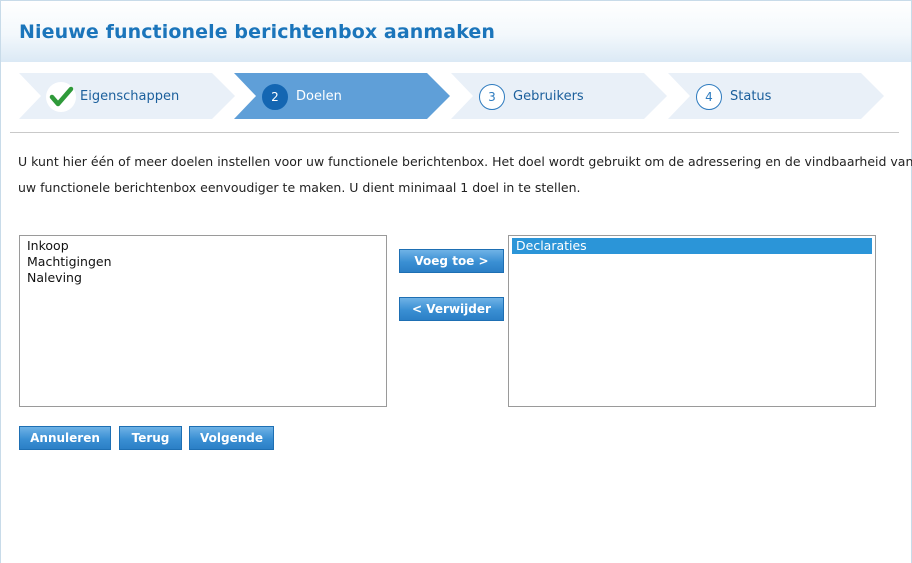  What do you see at coordinates (275, 97) in the screenshot?
I see `step-number: 2` at bounding box center [275, 97].